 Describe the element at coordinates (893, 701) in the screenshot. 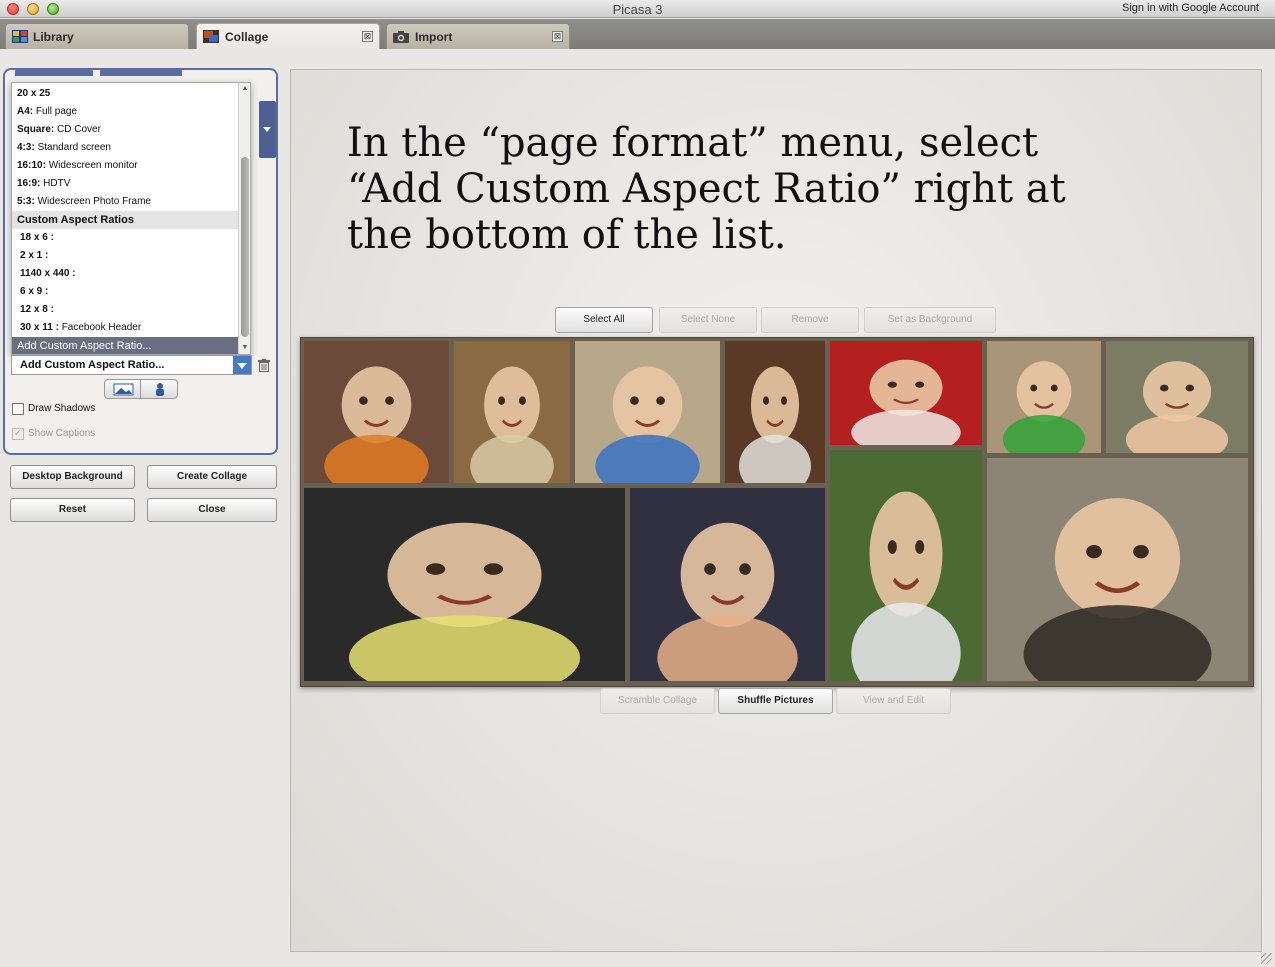

I see `view-and-edit-button: View and Edit` at that location.